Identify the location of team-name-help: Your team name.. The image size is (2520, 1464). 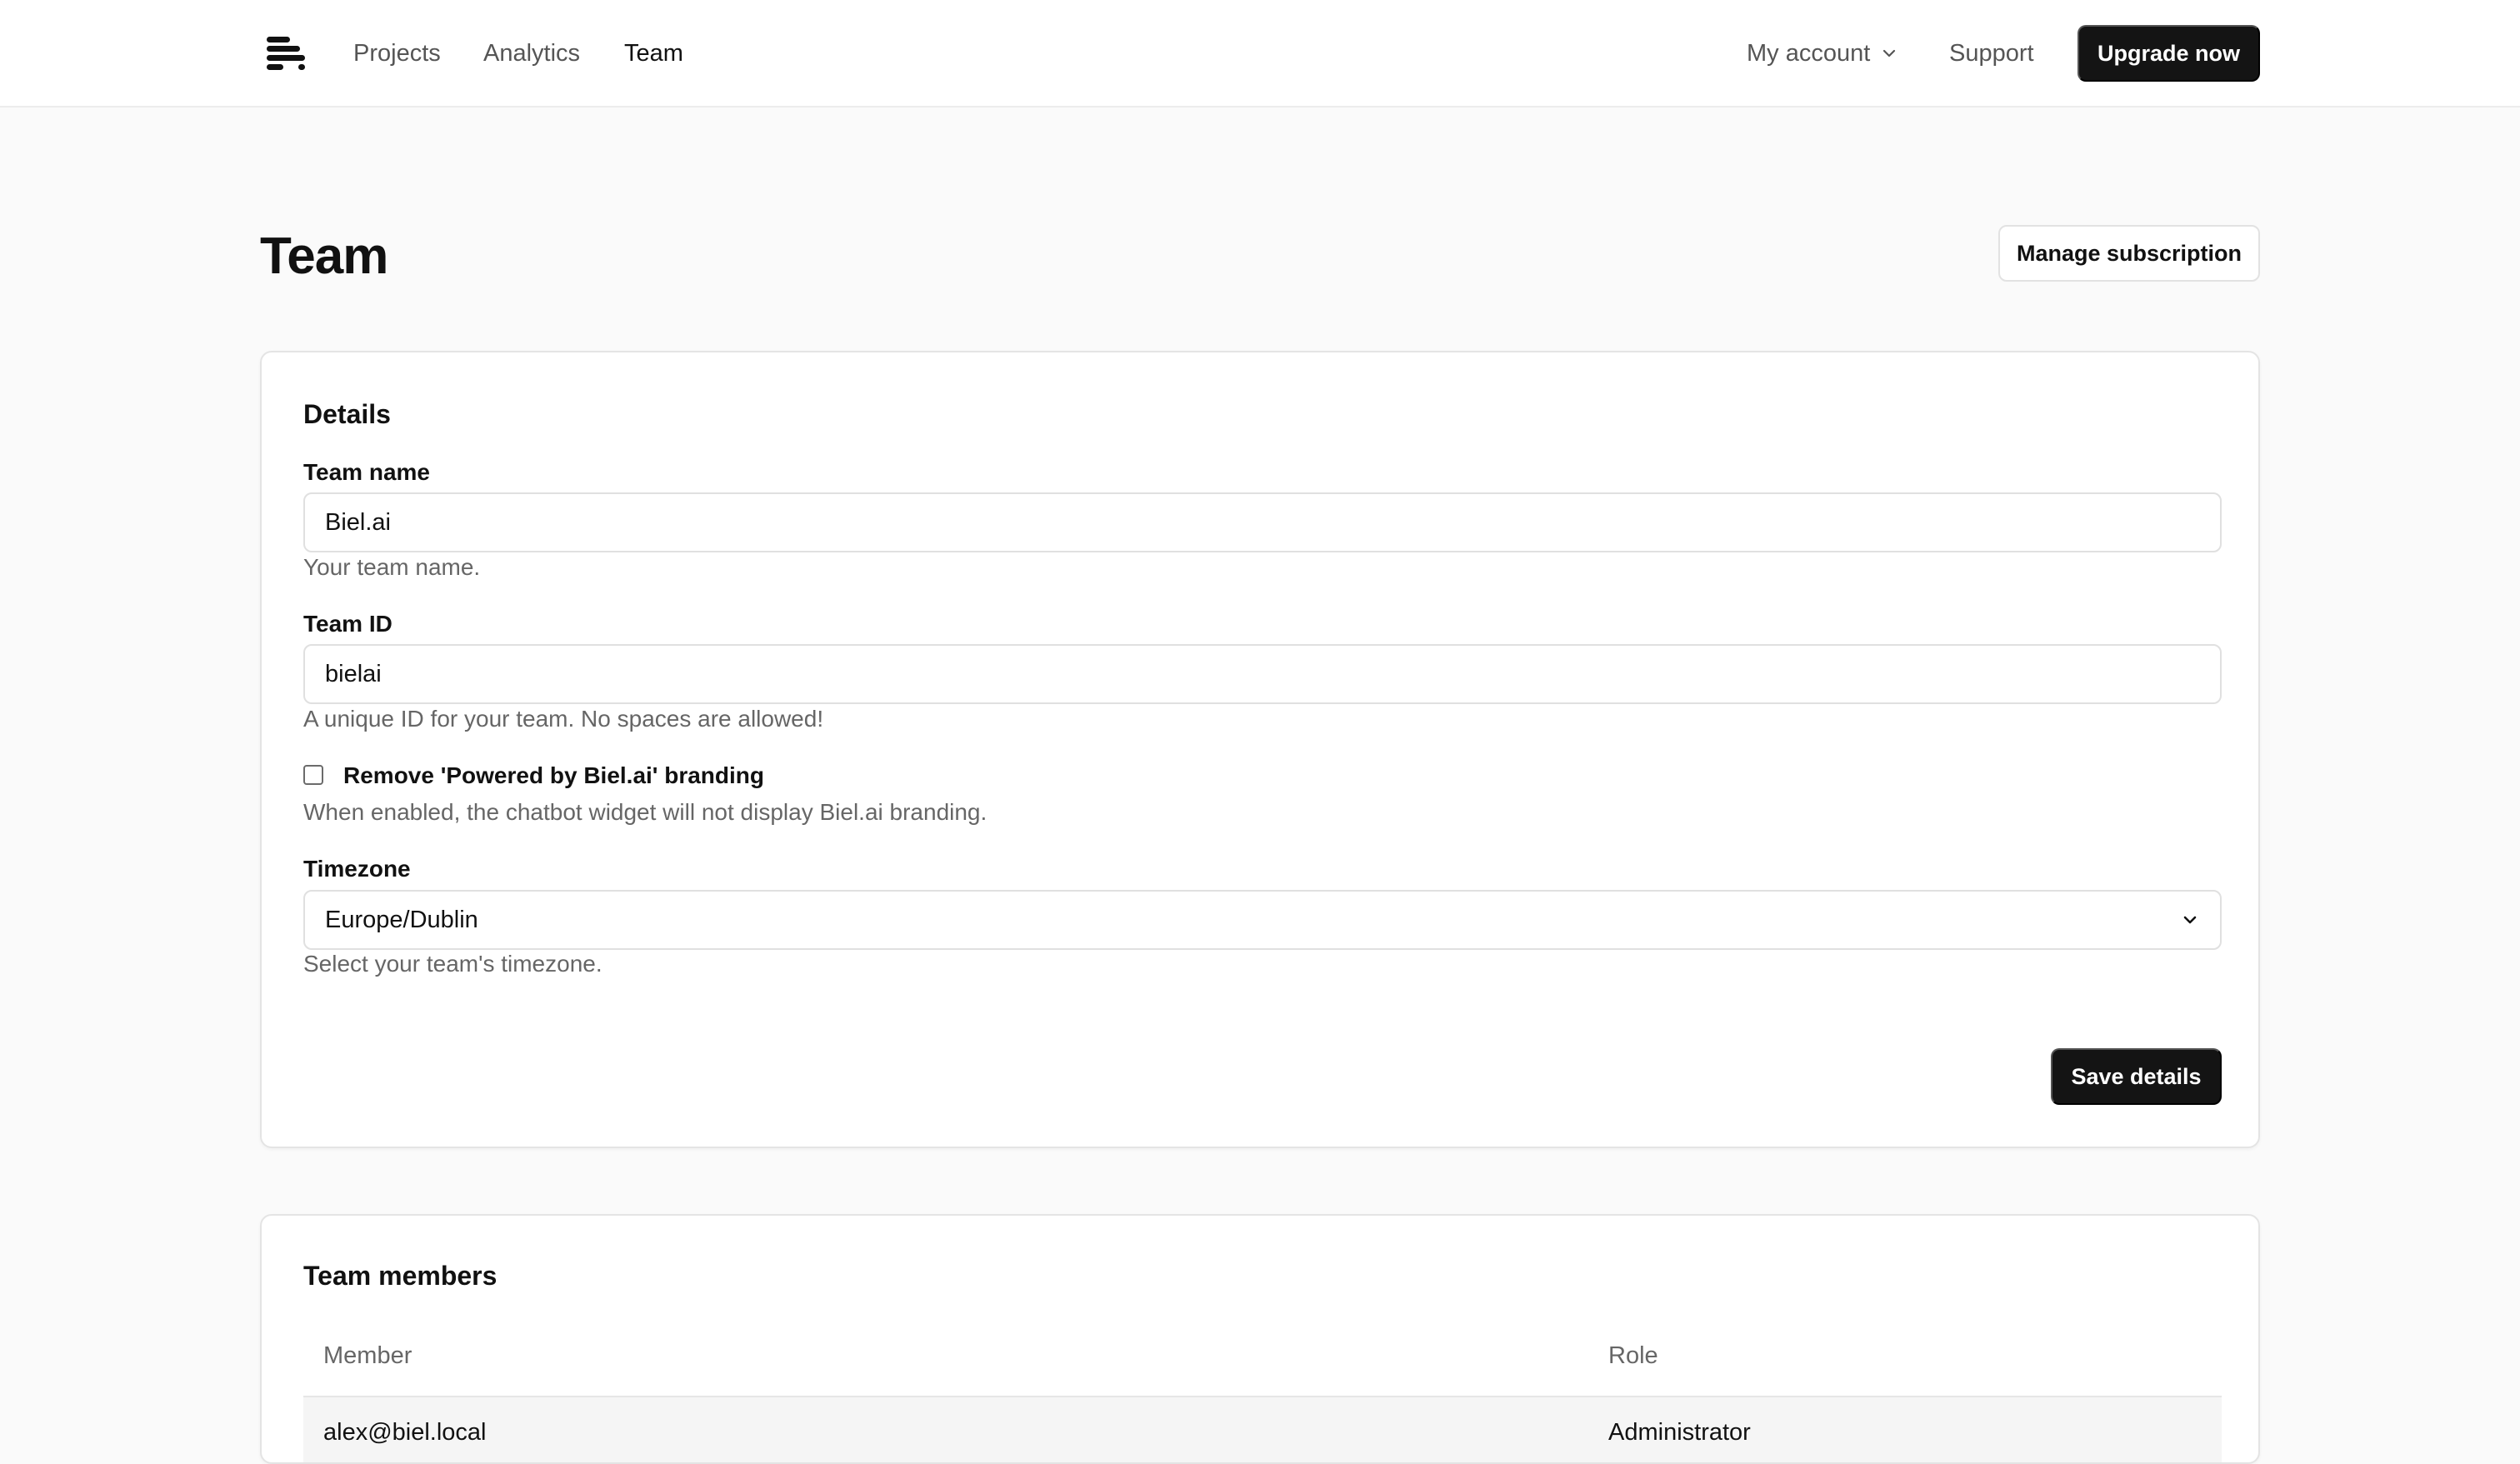
(392, 567).